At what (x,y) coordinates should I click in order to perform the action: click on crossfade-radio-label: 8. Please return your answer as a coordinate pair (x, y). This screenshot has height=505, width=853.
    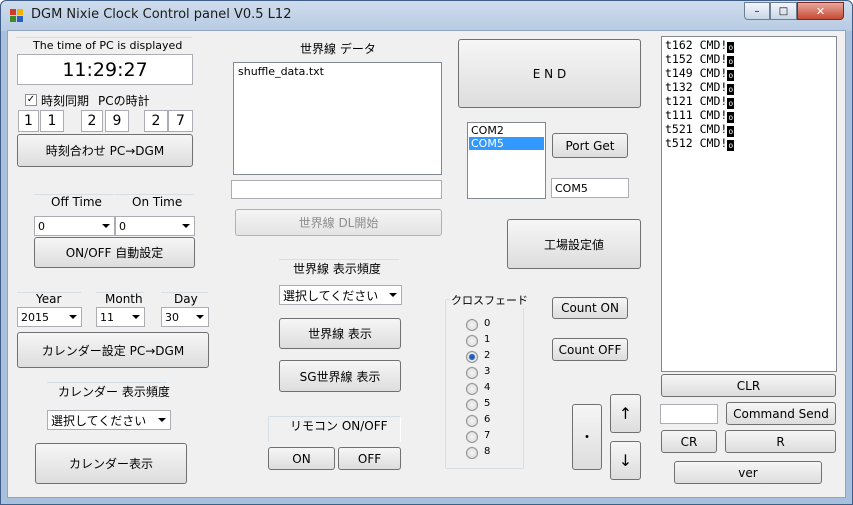
    Looking at the image, I should click on (487, 451).